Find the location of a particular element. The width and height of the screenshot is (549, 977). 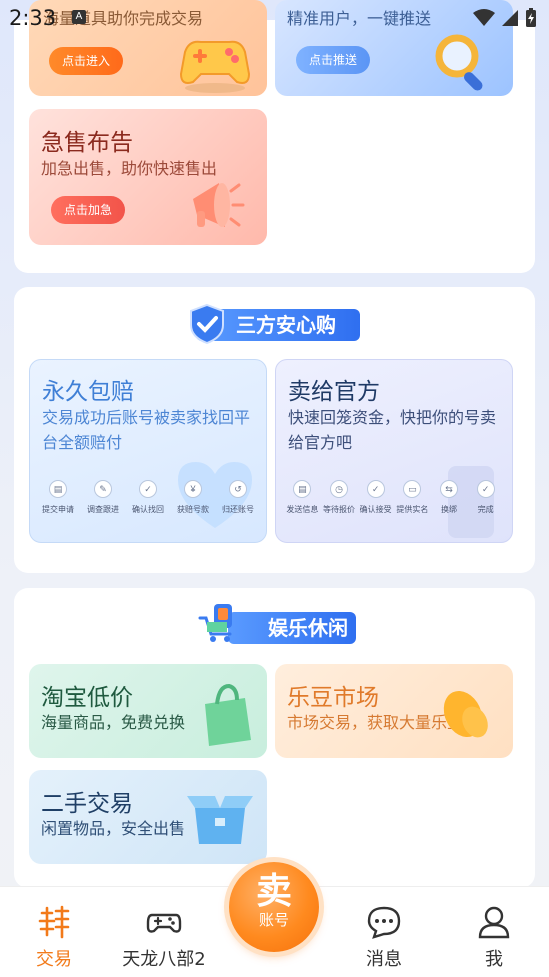

taobao-subtitle: 海量商品，免费兑换 is located at coordinates (113, 722).